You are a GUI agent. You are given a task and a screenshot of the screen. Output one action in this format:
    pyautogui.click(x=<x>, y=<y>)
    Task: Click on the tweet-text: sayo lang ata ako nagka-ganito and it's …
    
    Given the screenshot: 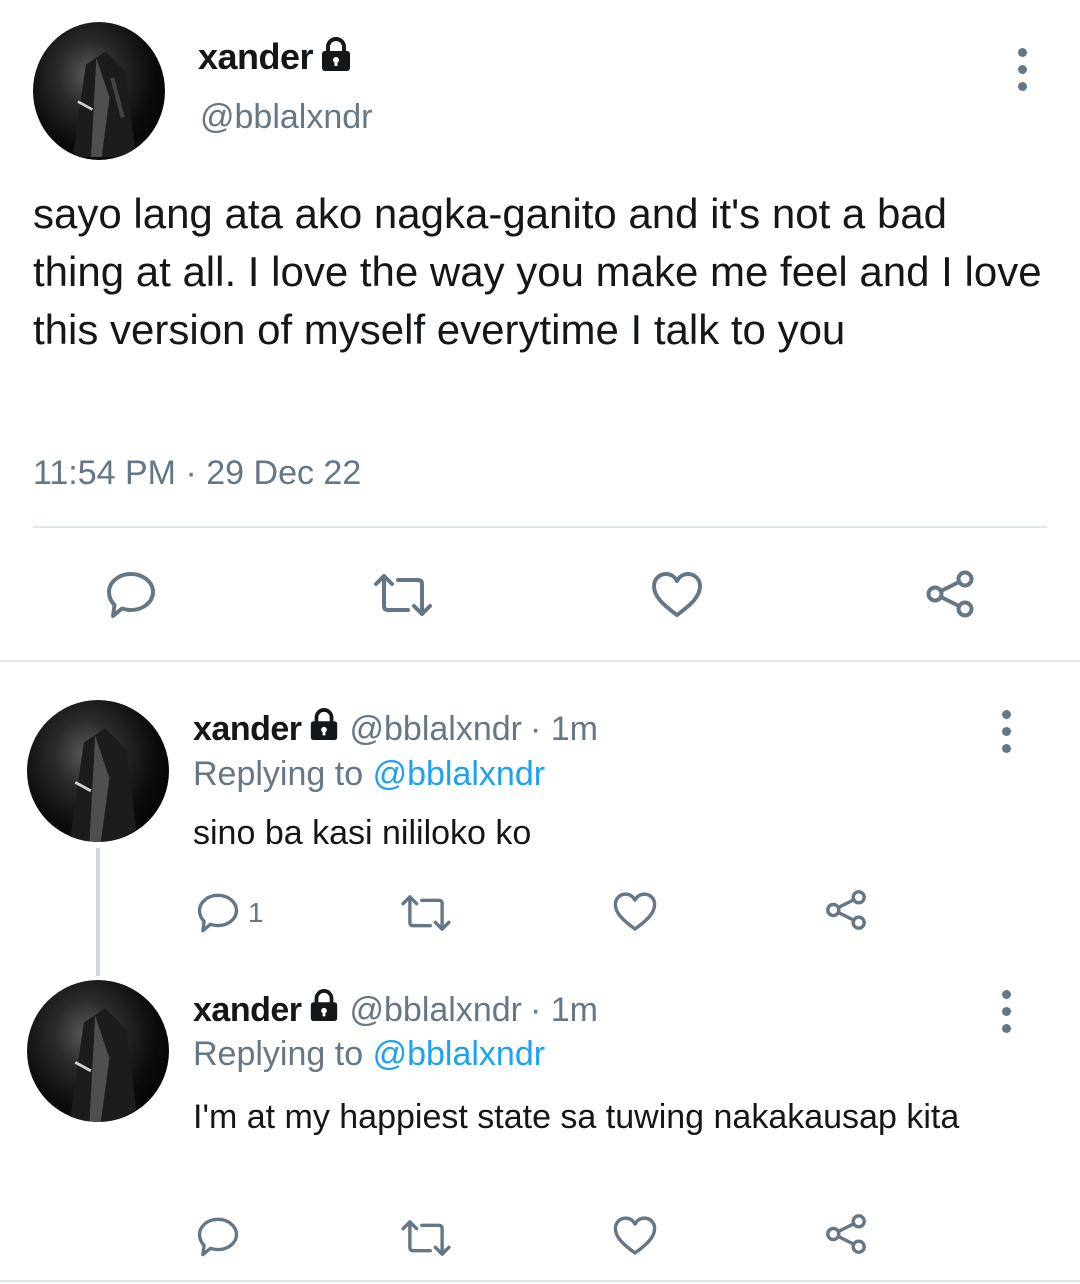 What is the action you would take?
    pyautogui.click(x=537, y=271)
    